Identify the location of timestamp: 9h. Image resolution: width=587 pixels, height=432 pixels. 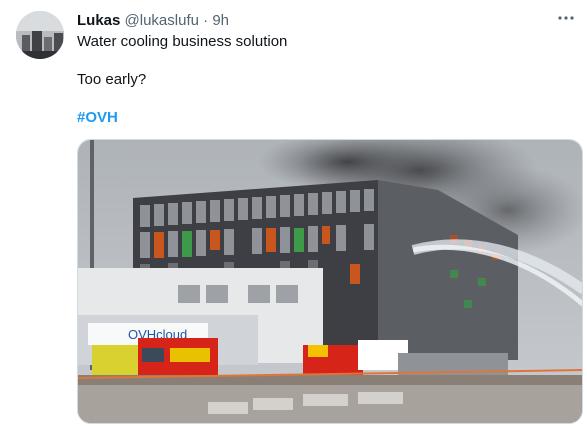
(220, 20).